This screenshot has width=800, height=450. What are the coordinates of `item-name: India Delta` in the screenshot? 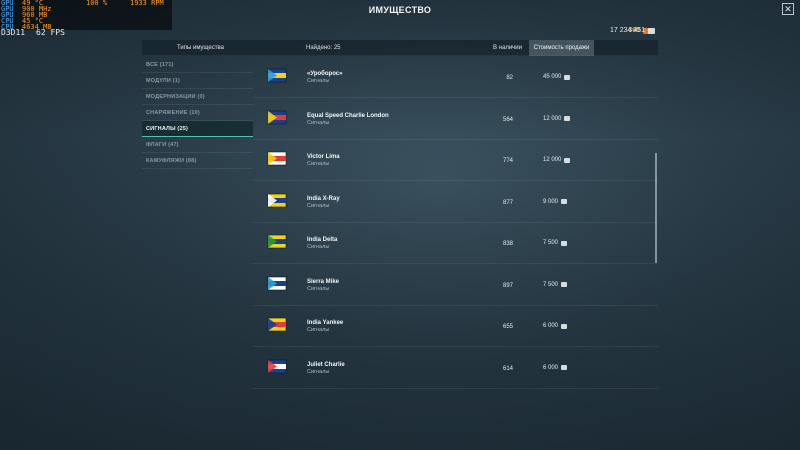 It's located at (322, 240).